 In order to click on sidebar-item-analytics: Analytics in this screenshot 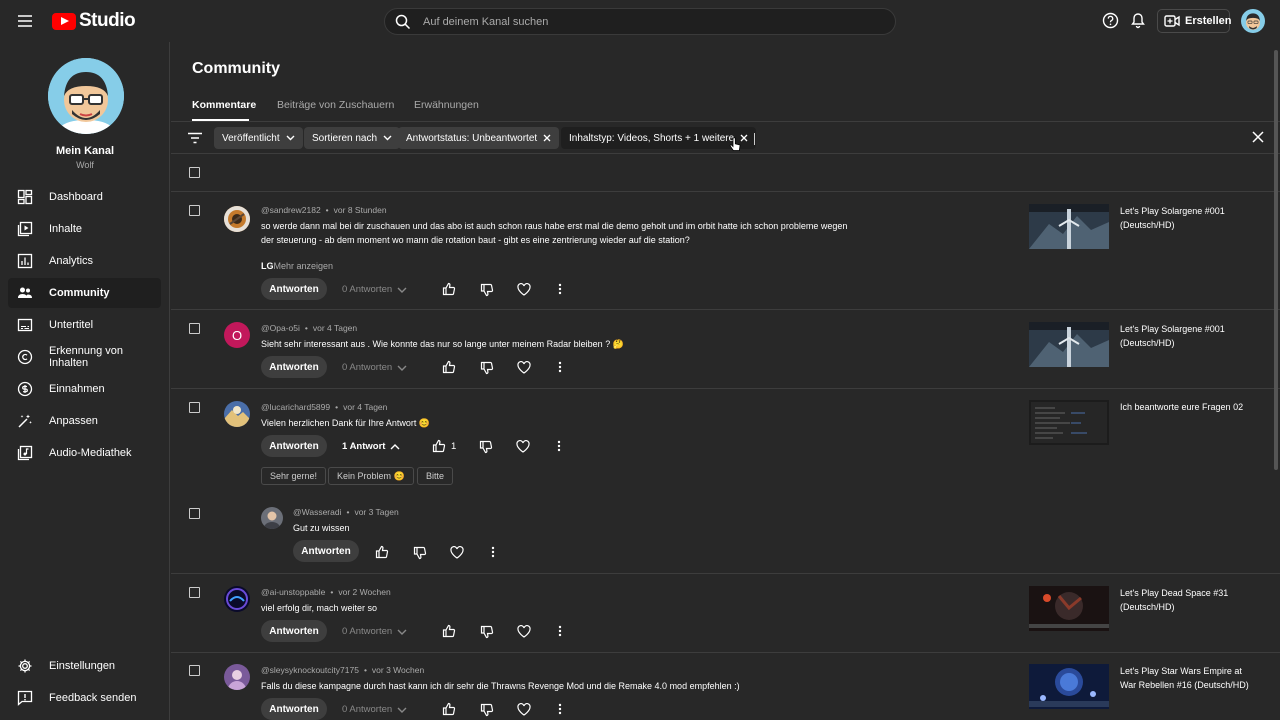, I will do `click(84, 261)`.